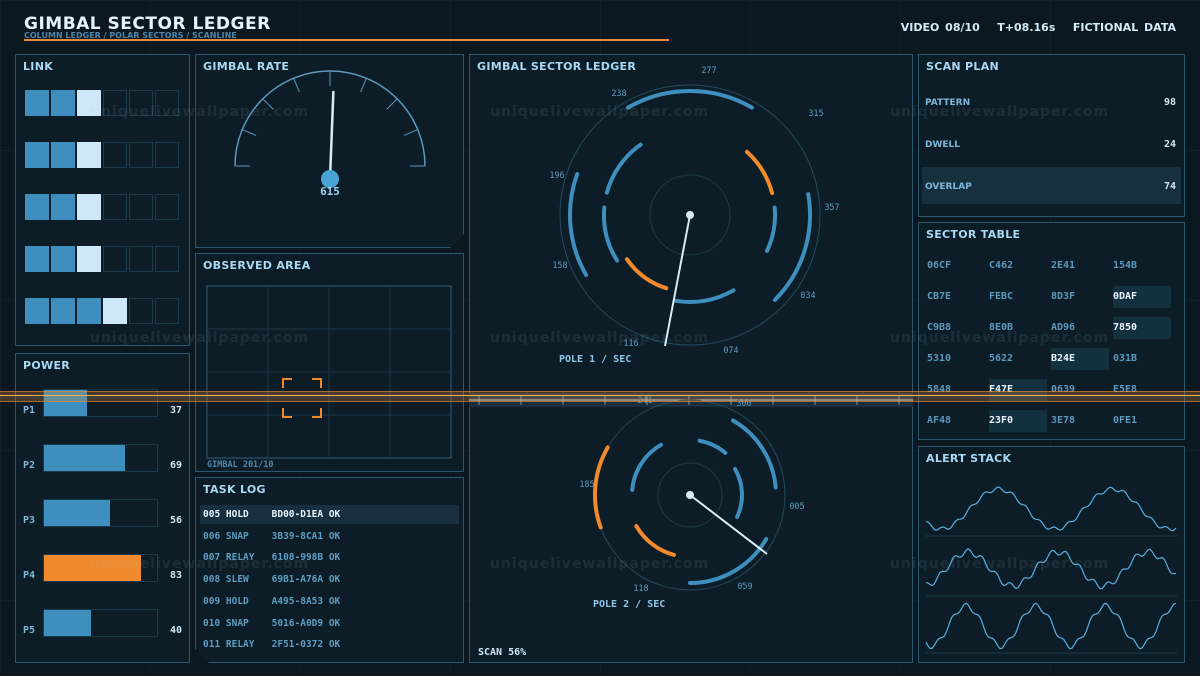 The image size is (1200, 676). What do you see at coordinates (956, 421) in the screenshot?
I see `sector-cell: AF48` at bounding box center [956, 421].